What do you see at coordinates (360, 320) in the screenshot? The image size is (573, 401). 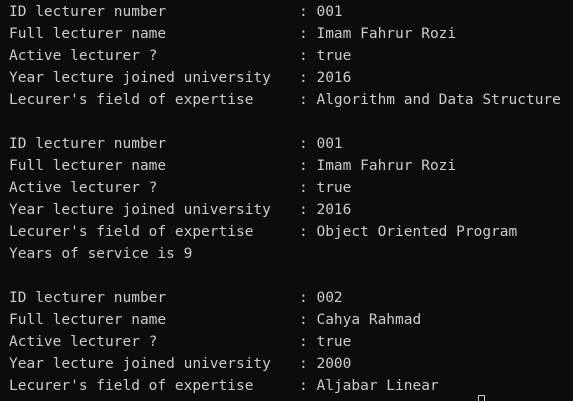 I see `row-value: : Cahya Rahmad` at bounding box center [360, 320].